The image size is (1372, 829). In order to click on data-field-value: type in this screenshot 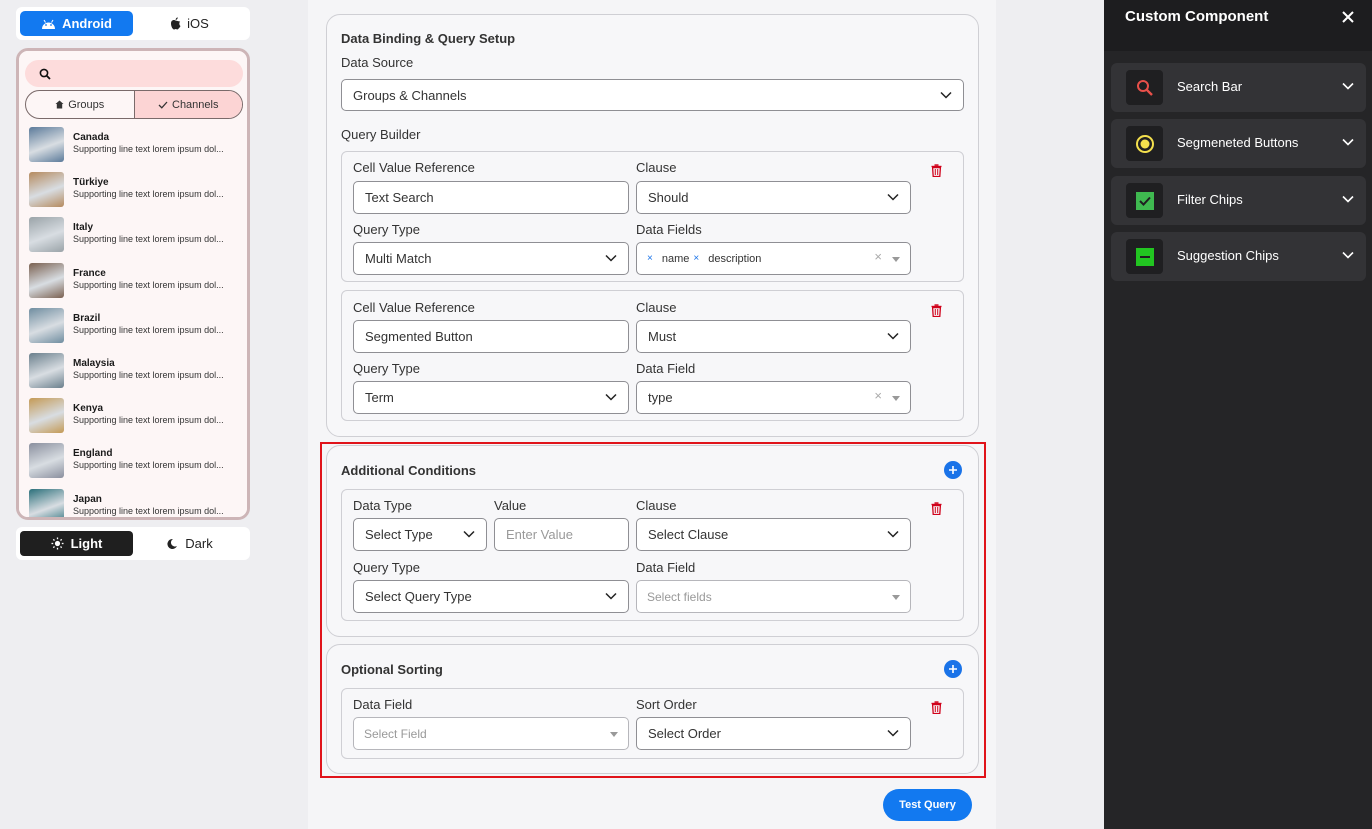, I will do `click(660, 397)`.